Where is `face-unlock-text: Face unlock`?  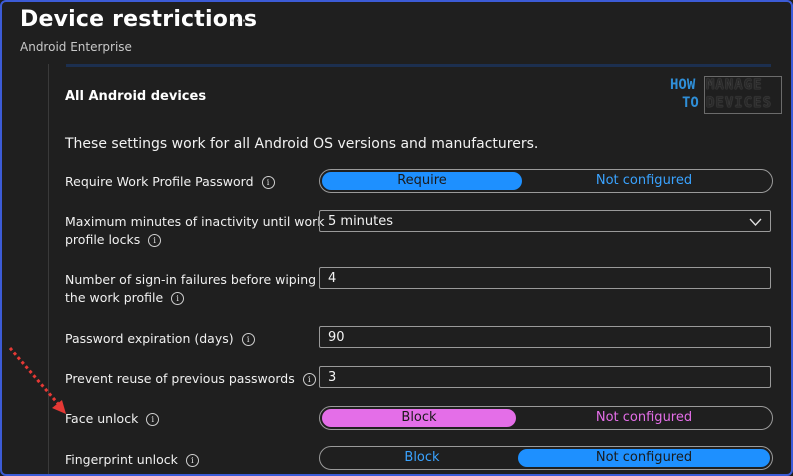
face-unlock-text: Face unlock is located at coordinates (102, 418).